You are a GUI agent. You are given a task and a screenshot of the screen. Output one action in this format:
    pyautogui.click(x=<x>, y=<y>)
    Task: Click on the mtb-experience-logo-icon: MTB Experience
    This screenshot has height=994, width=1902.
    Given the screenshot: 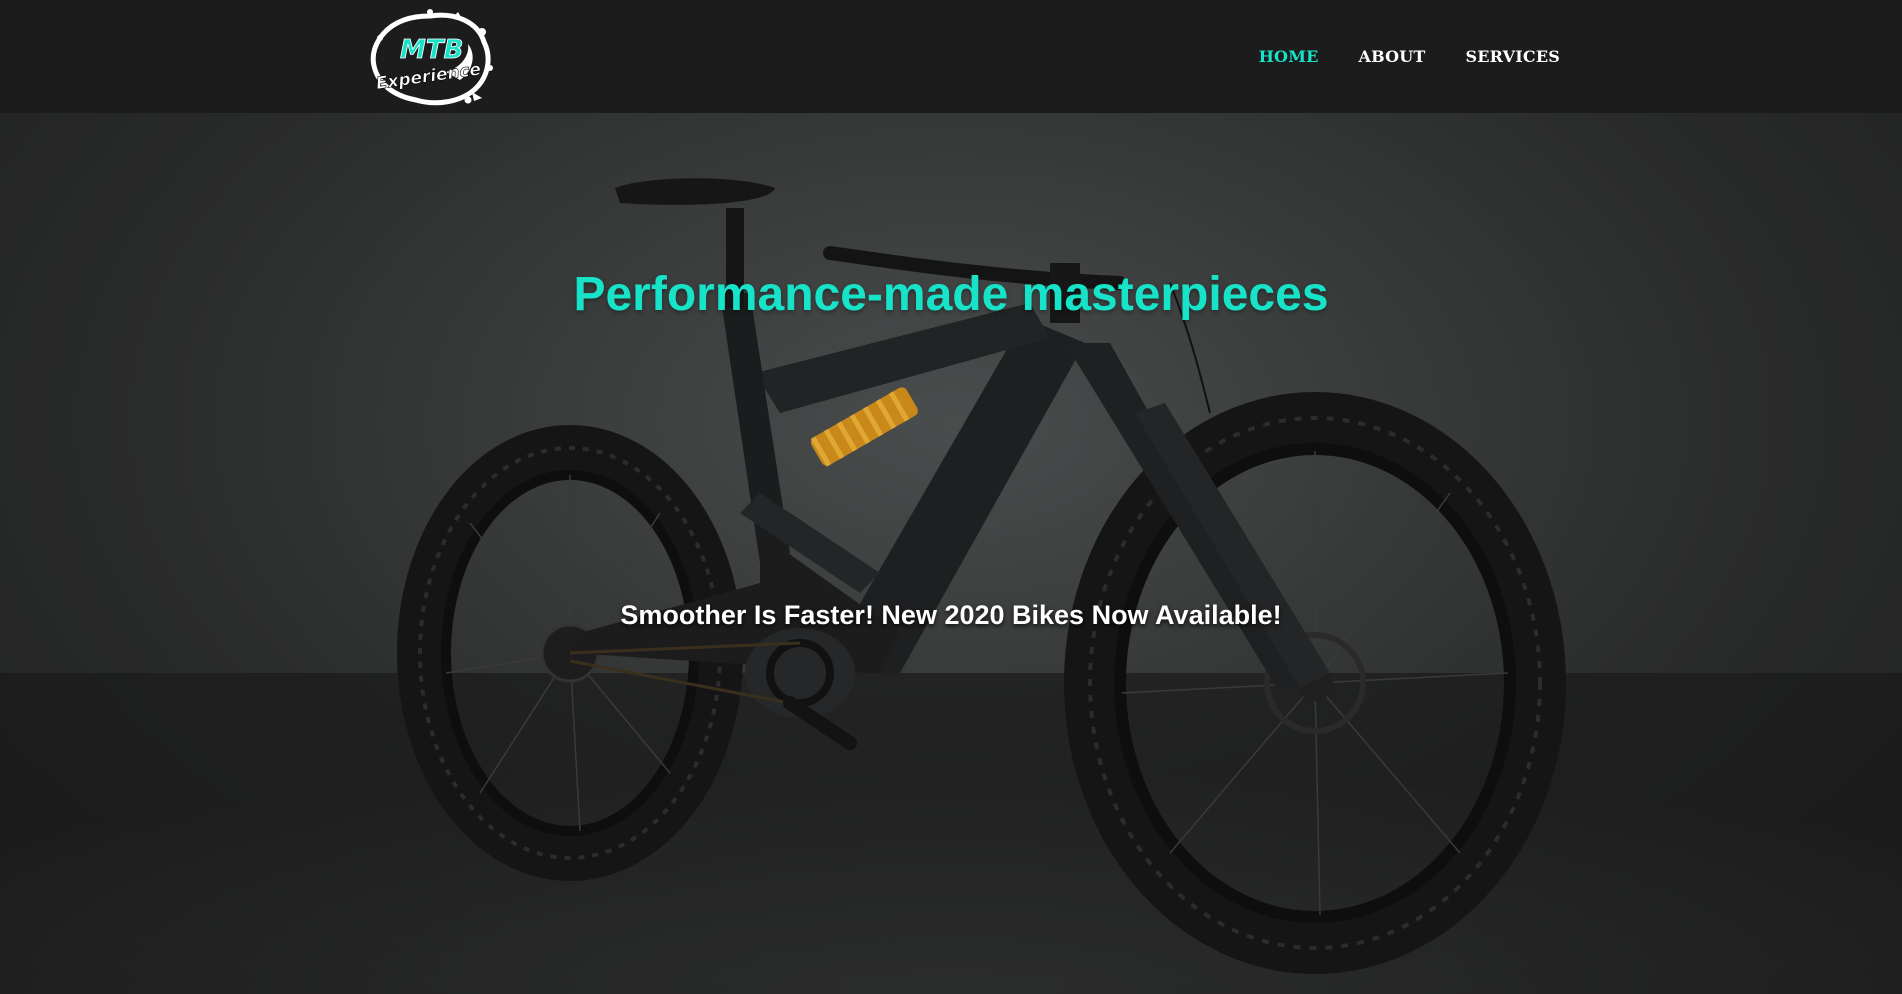 What is the action you would take?
    pyautogui.click(x=431, y=57)
    